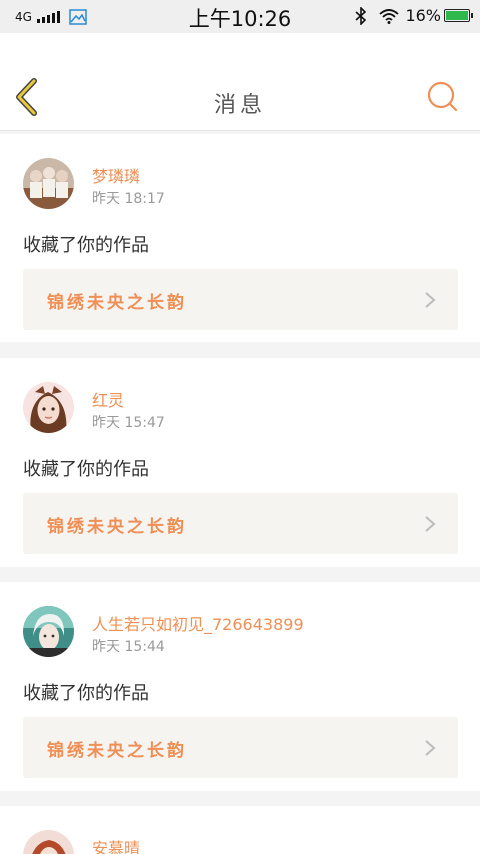 Image resolution: width=480 pixels, height=854 pixels. What do you see at coordinates (128, 647) in the screenshot?
I see `message-time: 昨天 15:44` at bounding box center [128, 647].